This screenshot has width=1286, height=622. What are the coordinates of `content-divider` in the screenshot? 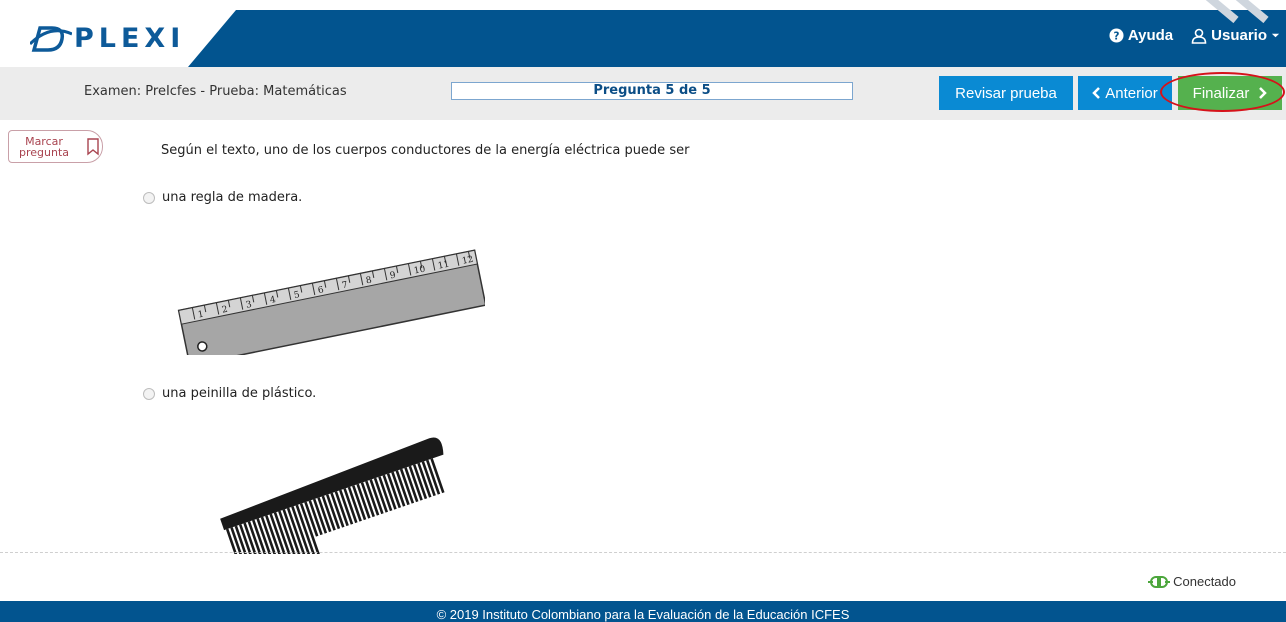 It's located at (643, 552).